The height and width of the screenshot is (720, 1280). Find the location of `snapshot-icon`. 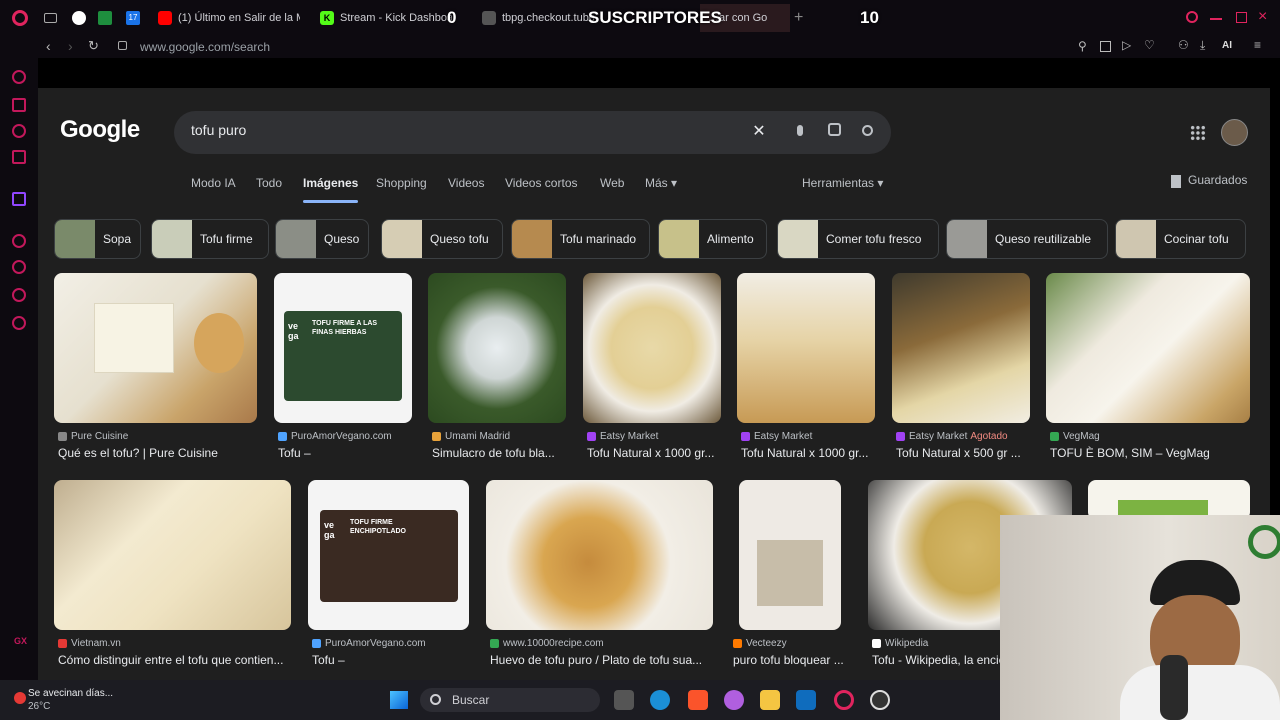

snapshot-icon is located at coordinates (1105, 46).